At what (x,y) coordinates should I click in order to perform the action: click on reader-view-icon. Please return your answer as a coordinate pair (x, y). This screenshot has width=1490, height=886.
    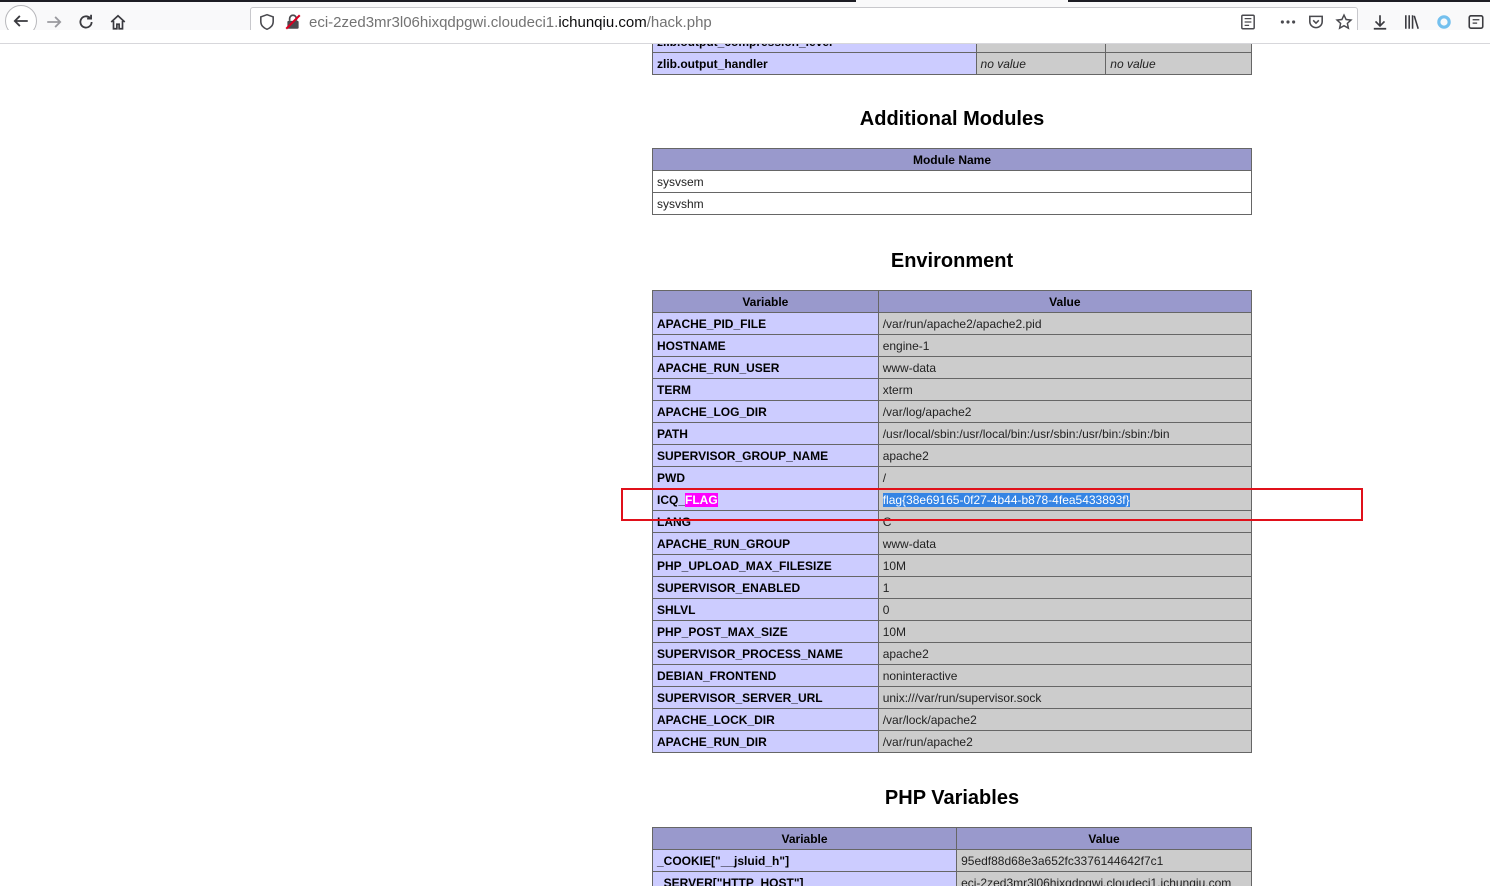
    Looking at the image, I should click on (1248, 22).